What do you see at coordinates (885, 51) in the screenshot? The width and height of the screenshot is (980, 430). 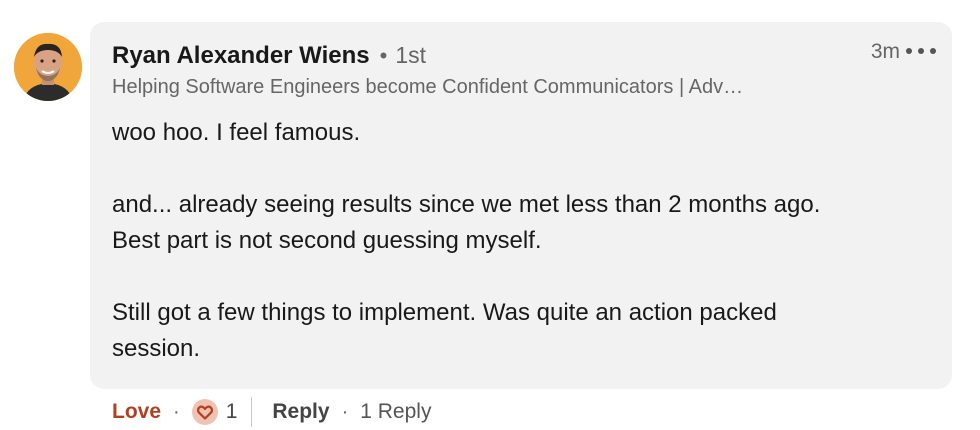 I see `comment-timestamp: 3m` at bounding box center [885, 51].